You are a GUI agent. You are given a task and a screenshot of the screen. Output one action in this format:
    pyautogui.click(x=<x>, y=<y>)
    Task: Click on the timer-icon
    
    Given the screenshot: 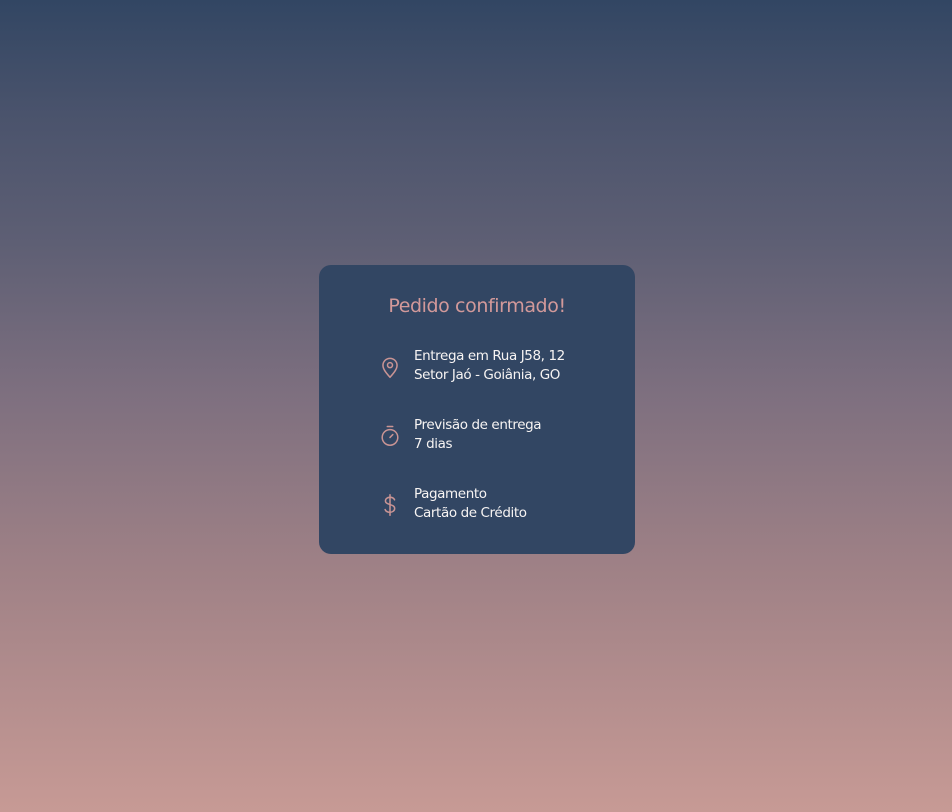 What is the action you would take?
    pyautogui.click(x=390, y=436)
    